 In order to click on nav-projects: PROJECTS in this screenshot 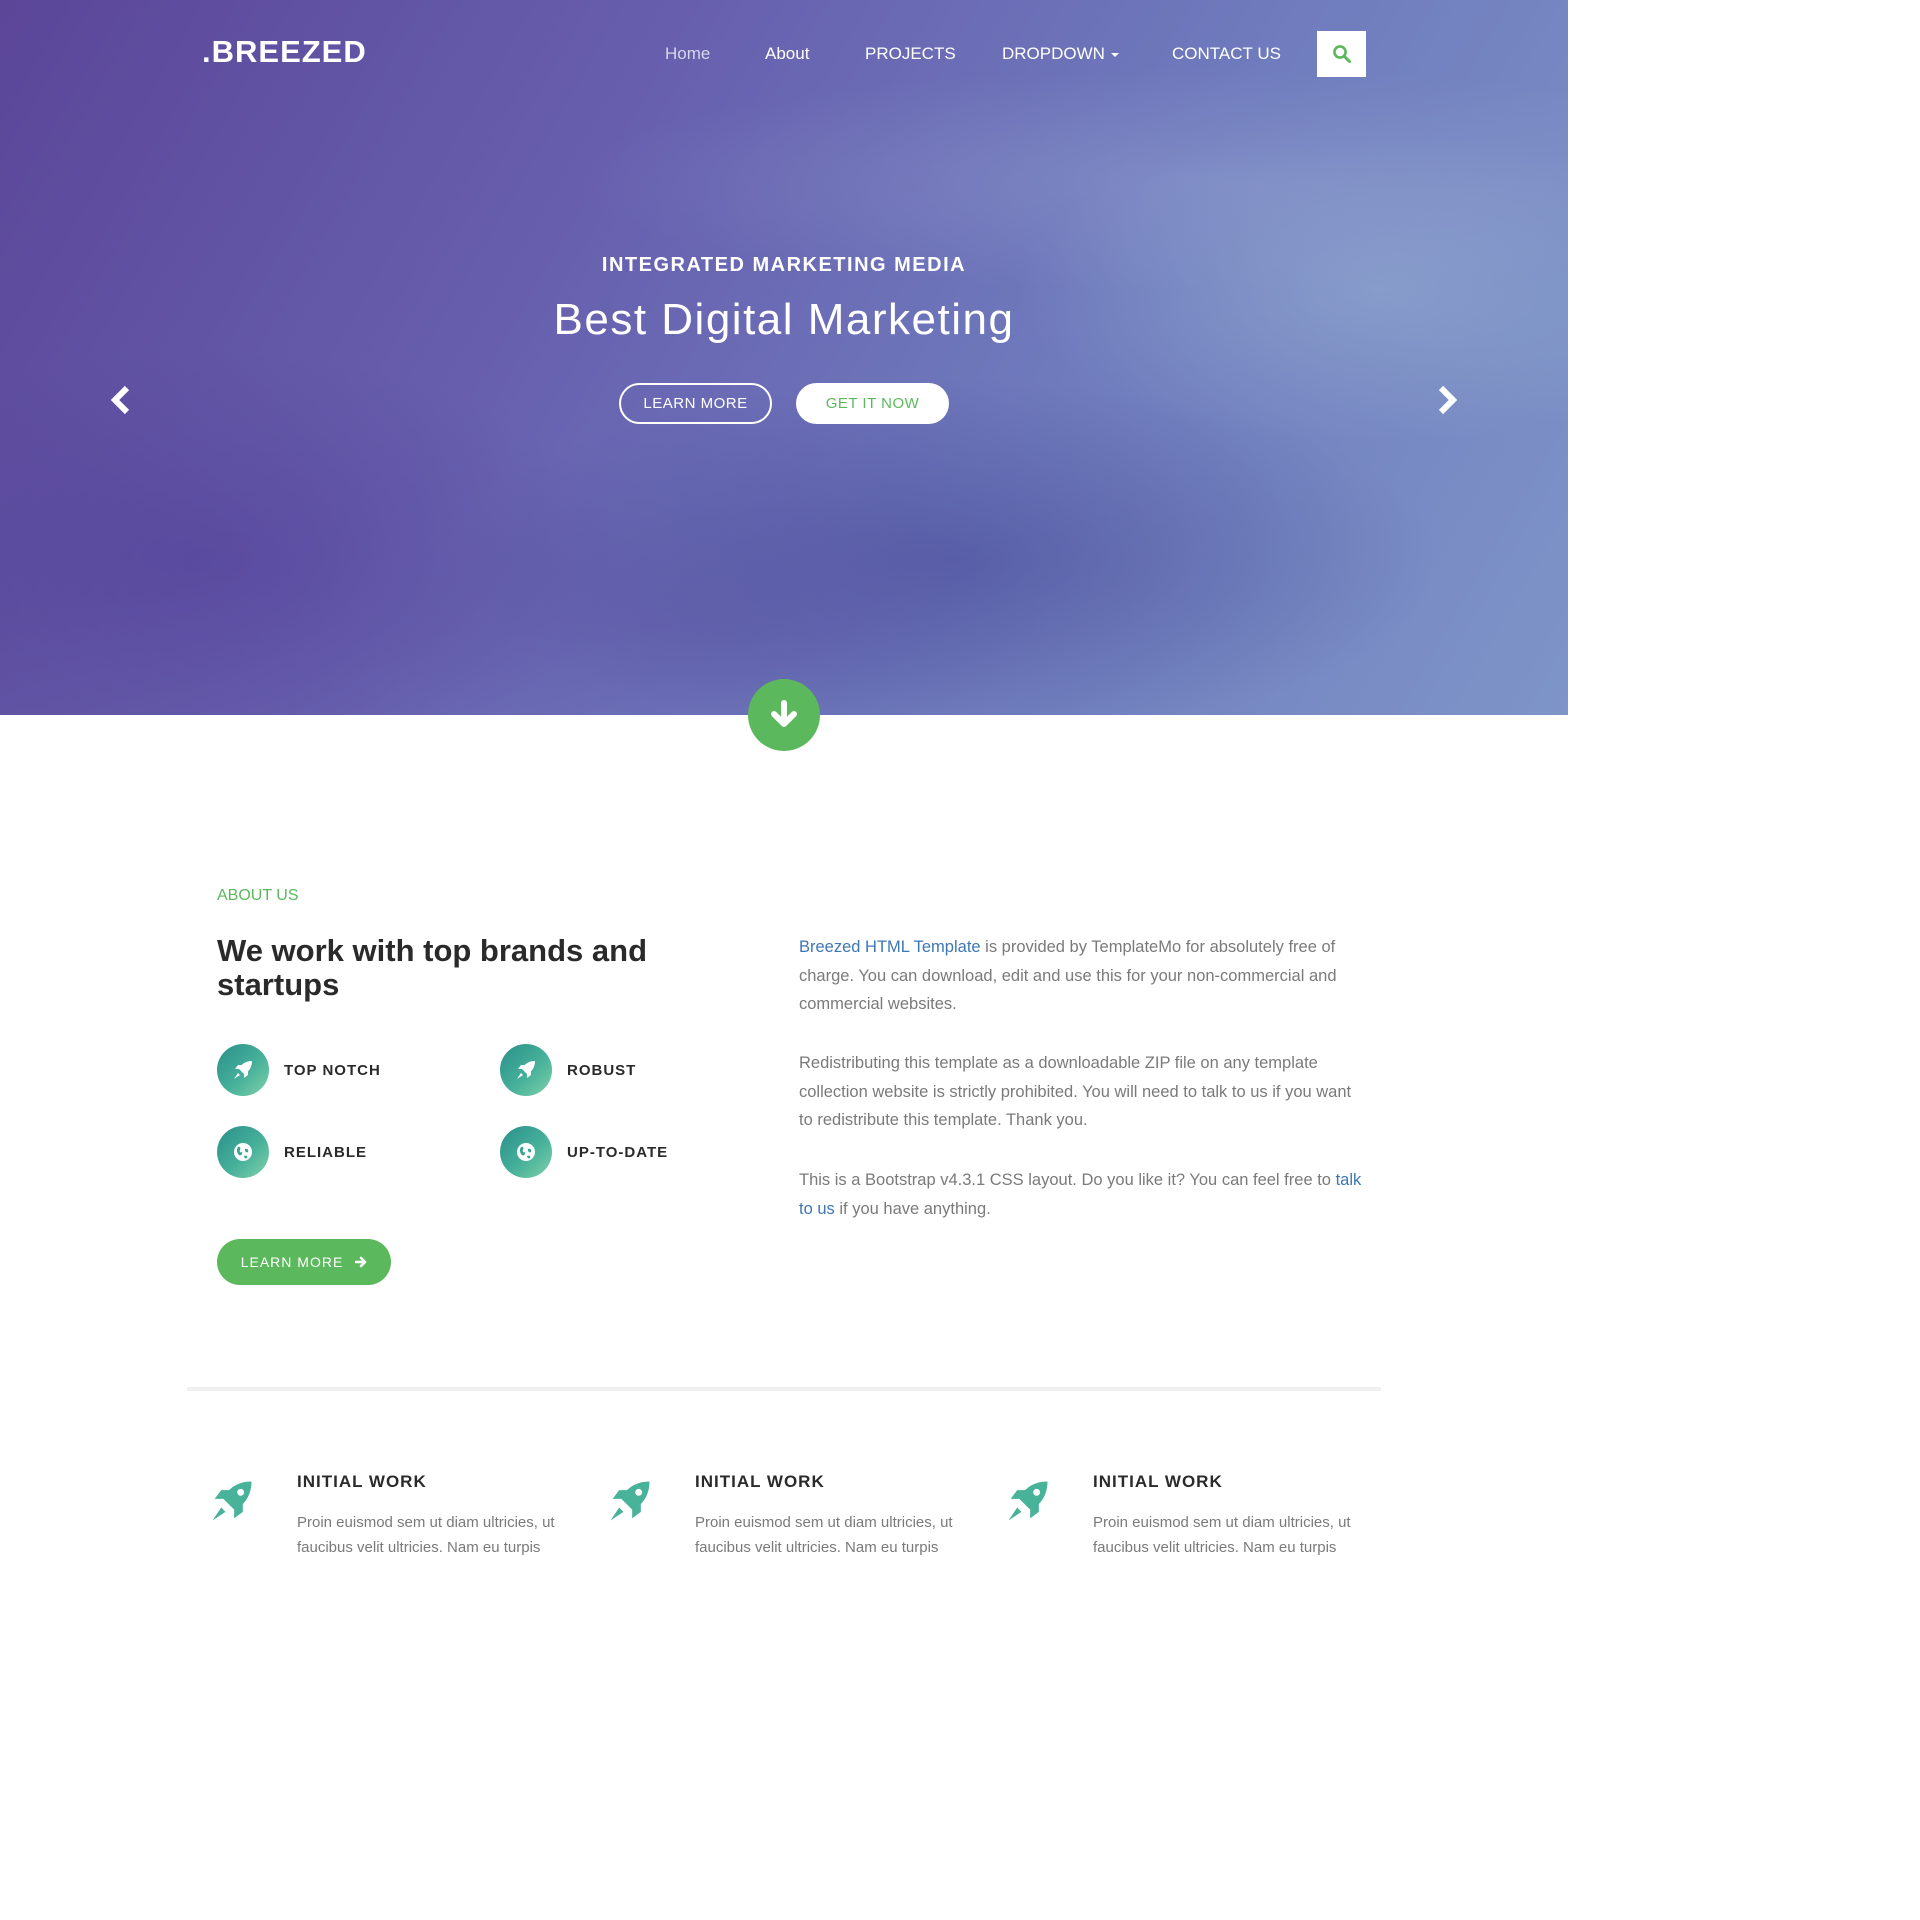, I will do `click(910, 54)`.